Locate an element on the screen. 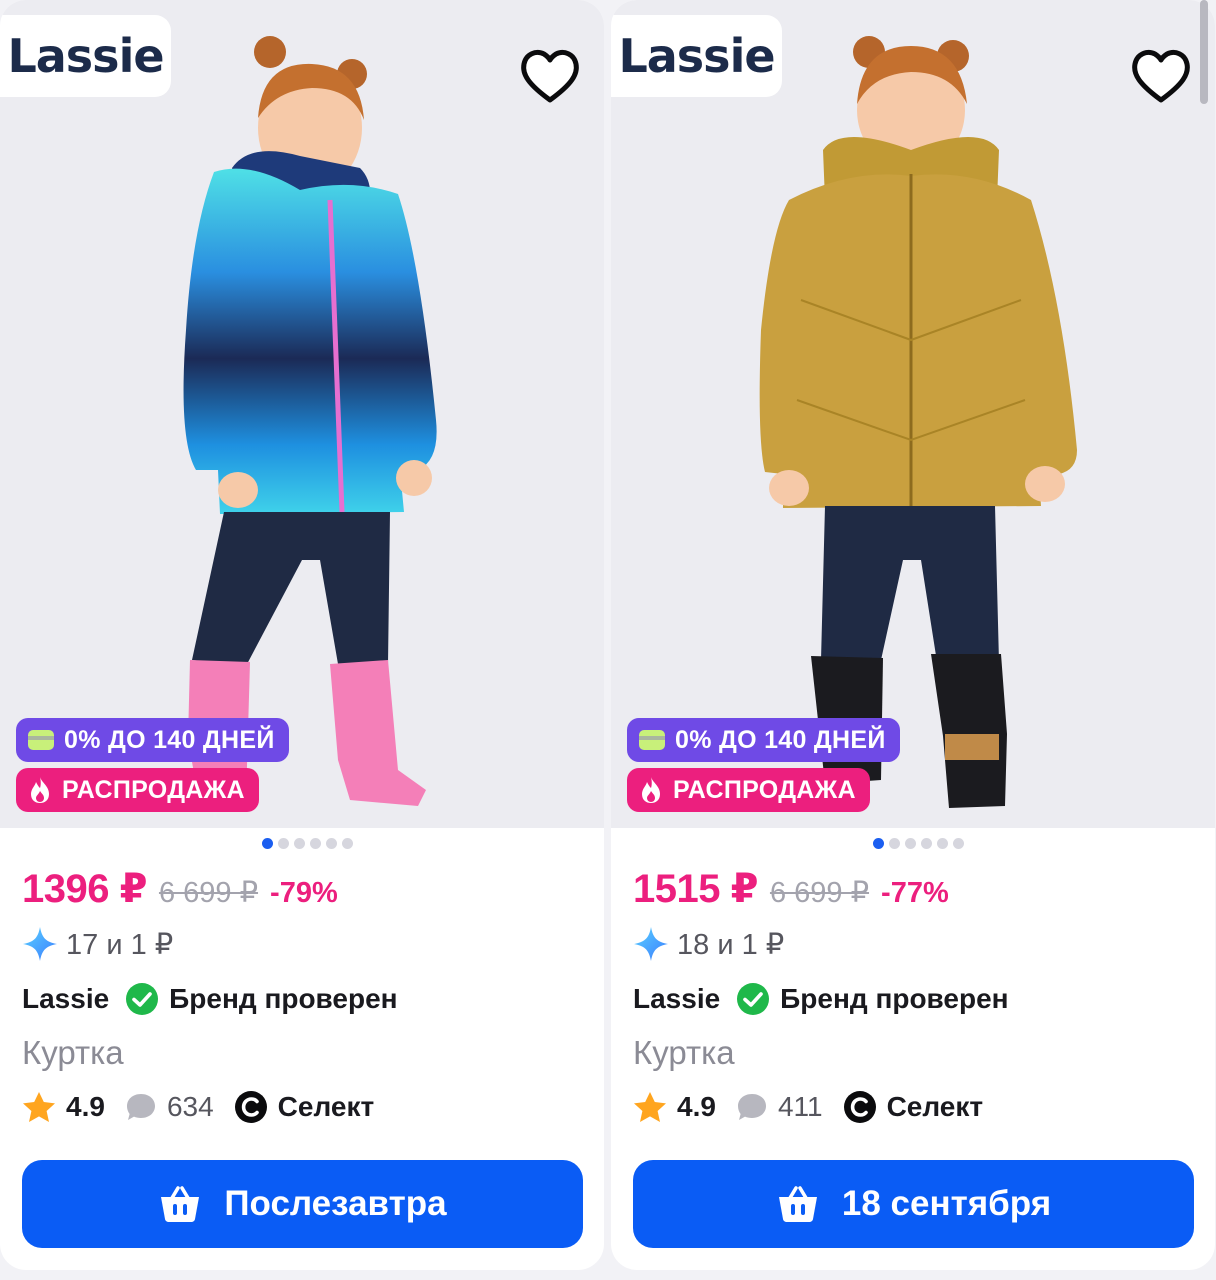  product-image-kid-blue-jacket is located at coordinates (310, 421).